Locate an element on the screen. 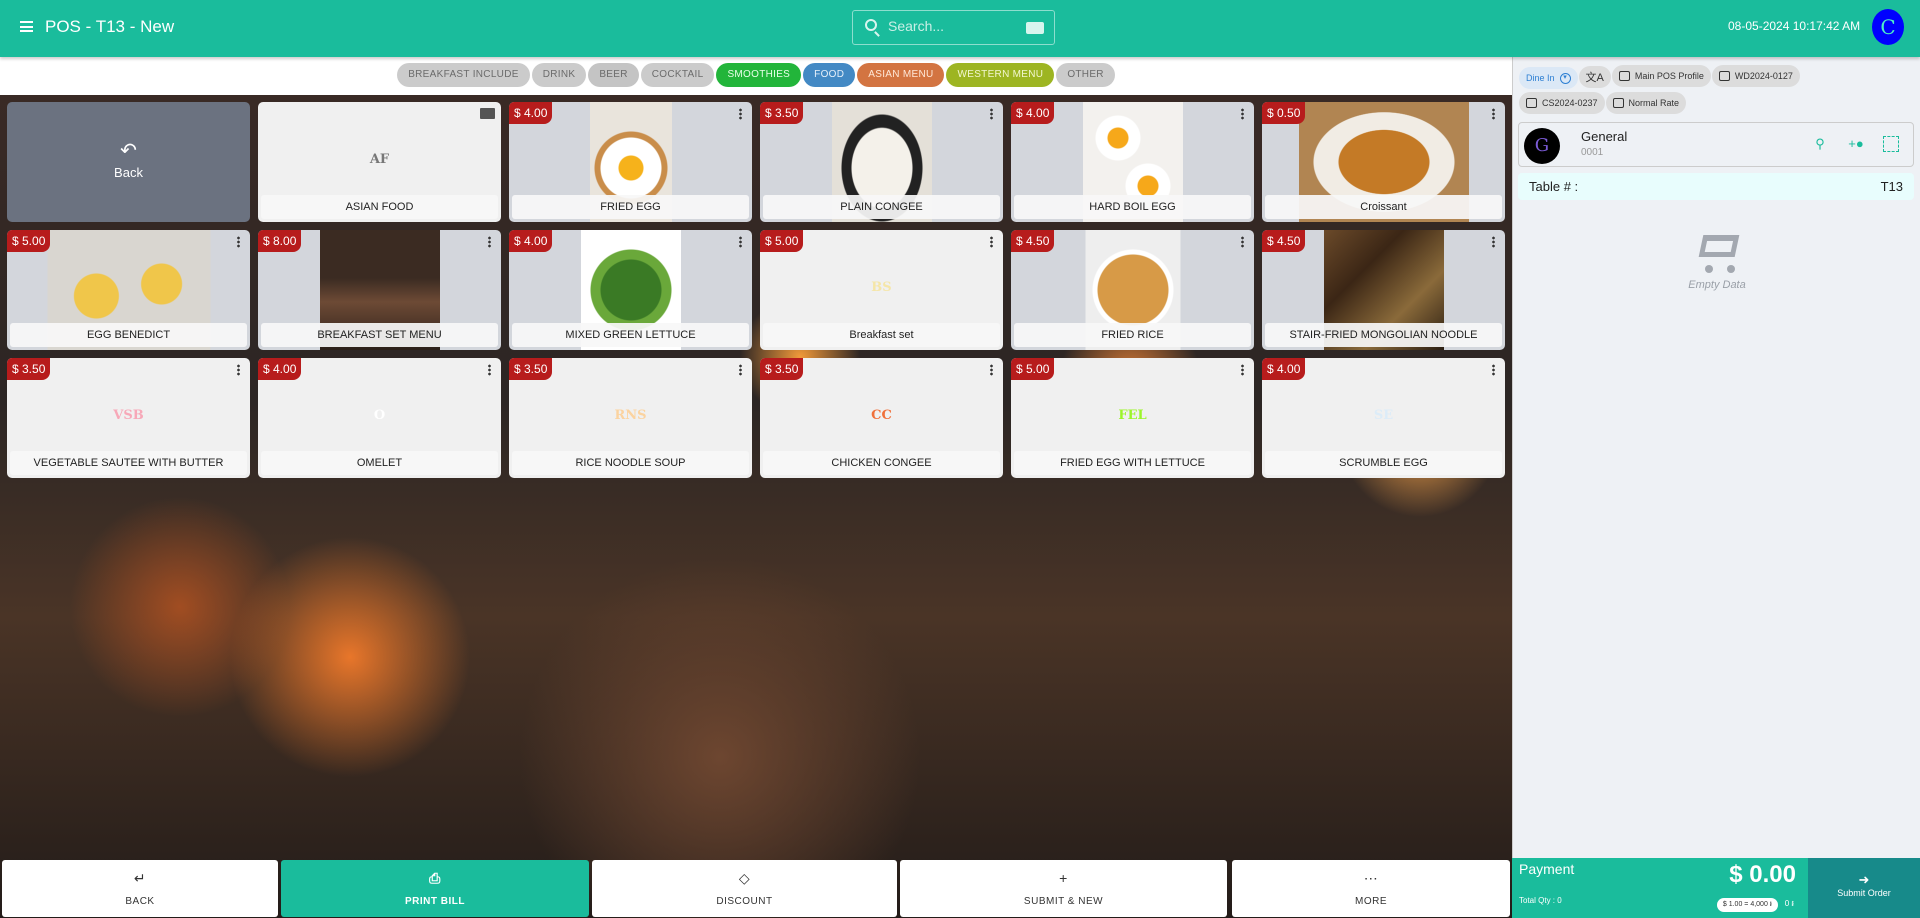 The width and height of the screenshot is (1920, 918). top-bar: POS - T13 - New 08-05-2024 10:17:42 AM C is located at coordinates (960, 28).